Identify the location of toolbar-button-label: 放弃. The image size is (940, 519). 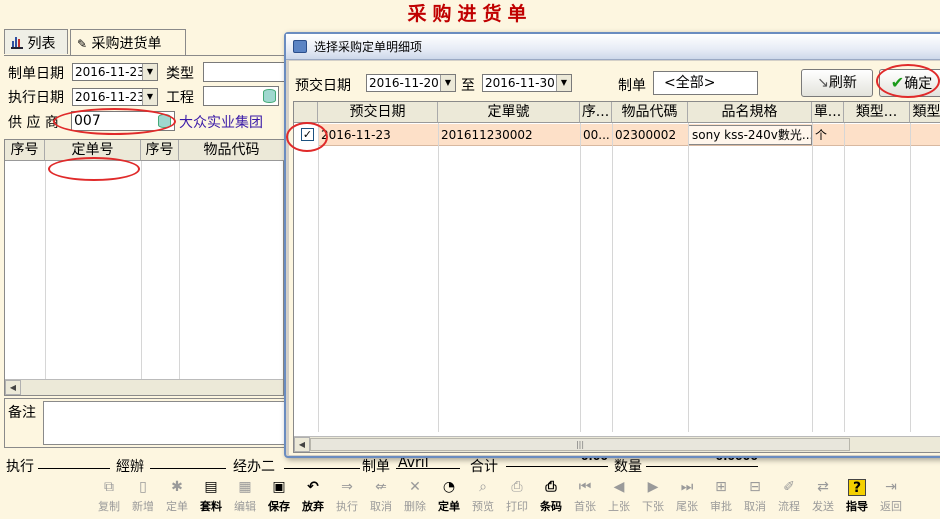
(313, 506).